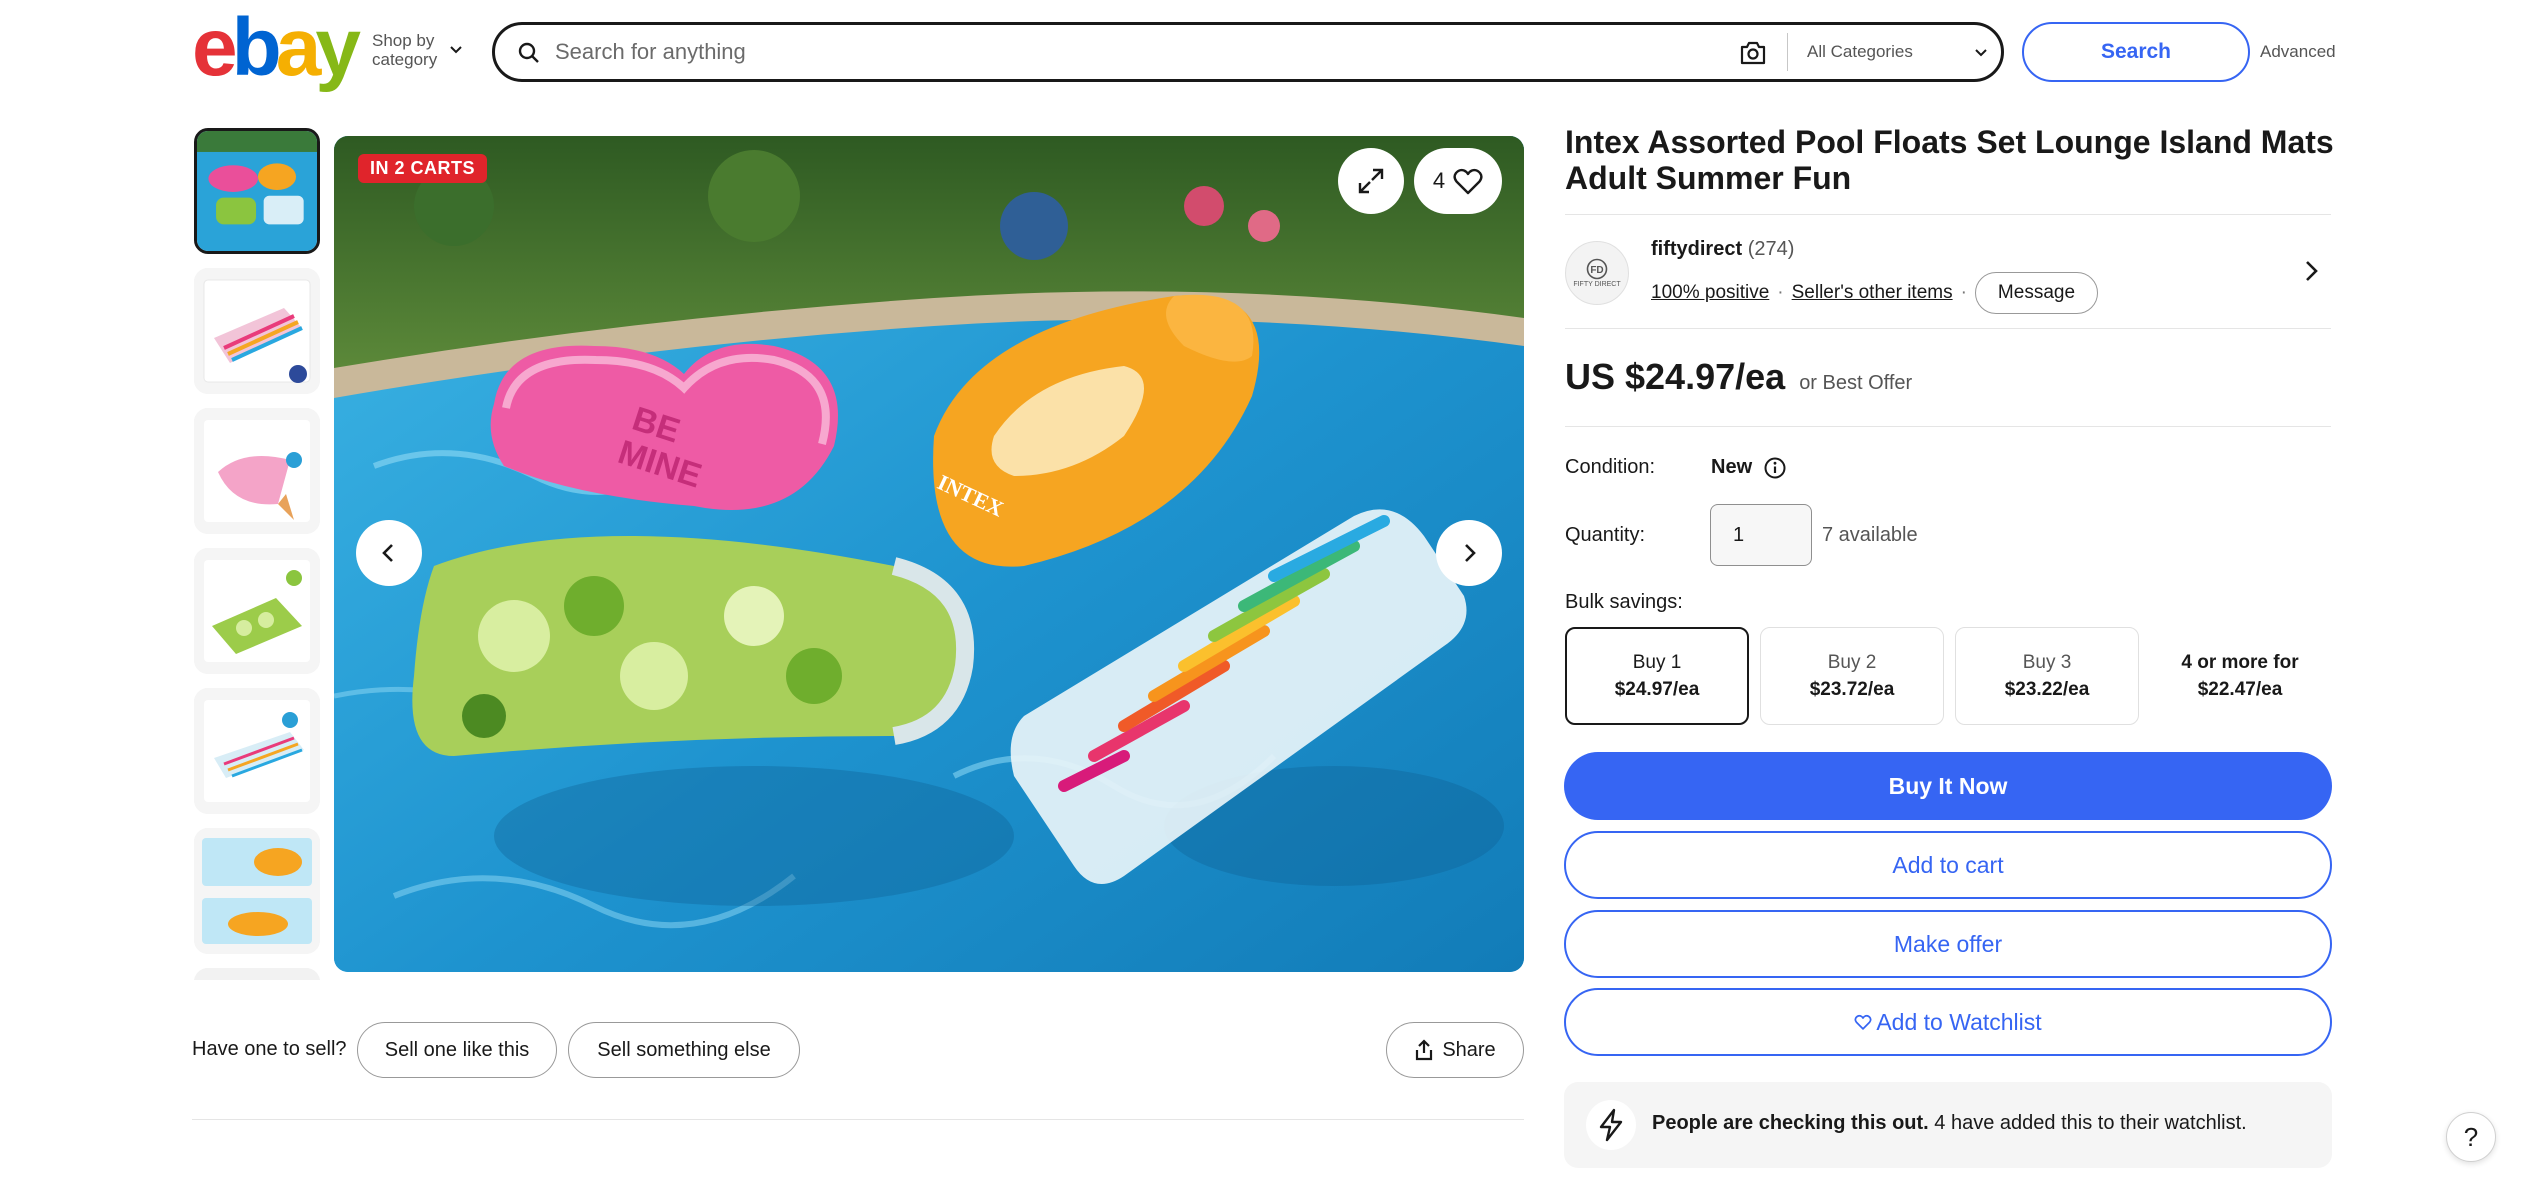  What do you see at coordinates (2047, 676) in the screenshot?
I see `bulk-option-buy-3: Buy 3 $23.22/ea` at bounding box center [2047, 676].